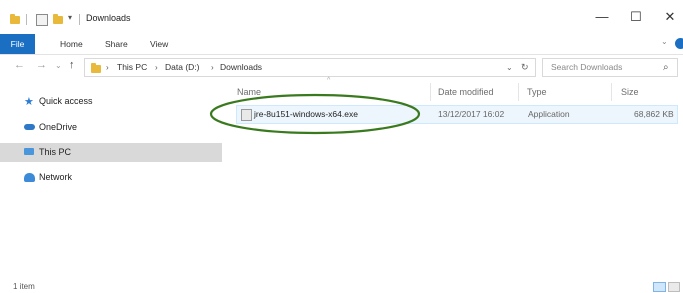 This screenshot has height=293, width=683. What do you see at coordinates (29, 127) in the screenshot?
I see `cloud-icon` at bounding box center [29, 127].